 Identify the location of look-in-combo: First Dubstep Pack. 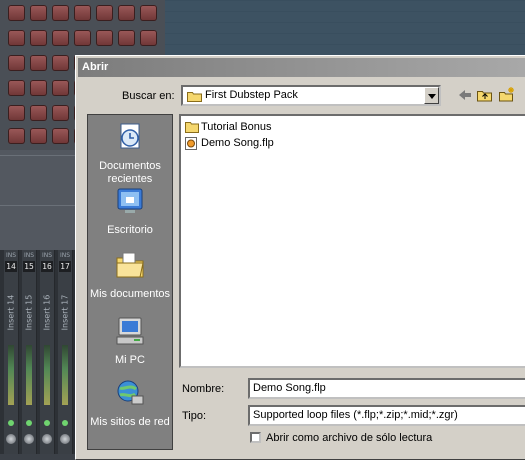
(311, 95).